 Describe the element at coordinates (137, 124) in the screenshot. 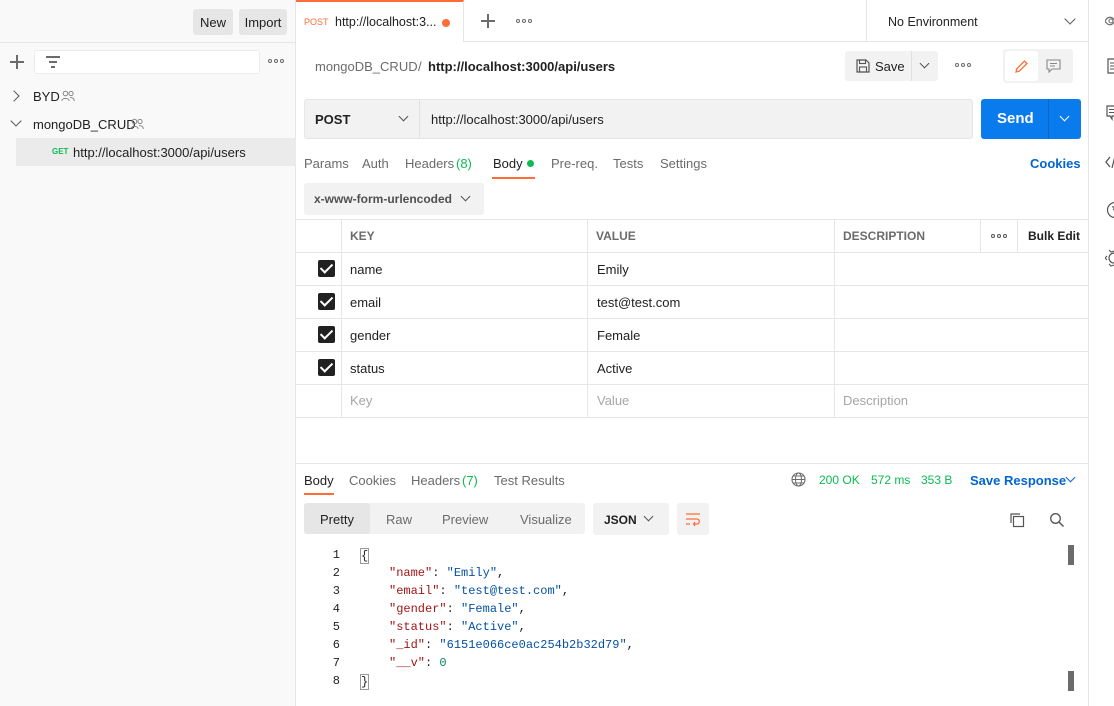

I see `team-icon` at that location.